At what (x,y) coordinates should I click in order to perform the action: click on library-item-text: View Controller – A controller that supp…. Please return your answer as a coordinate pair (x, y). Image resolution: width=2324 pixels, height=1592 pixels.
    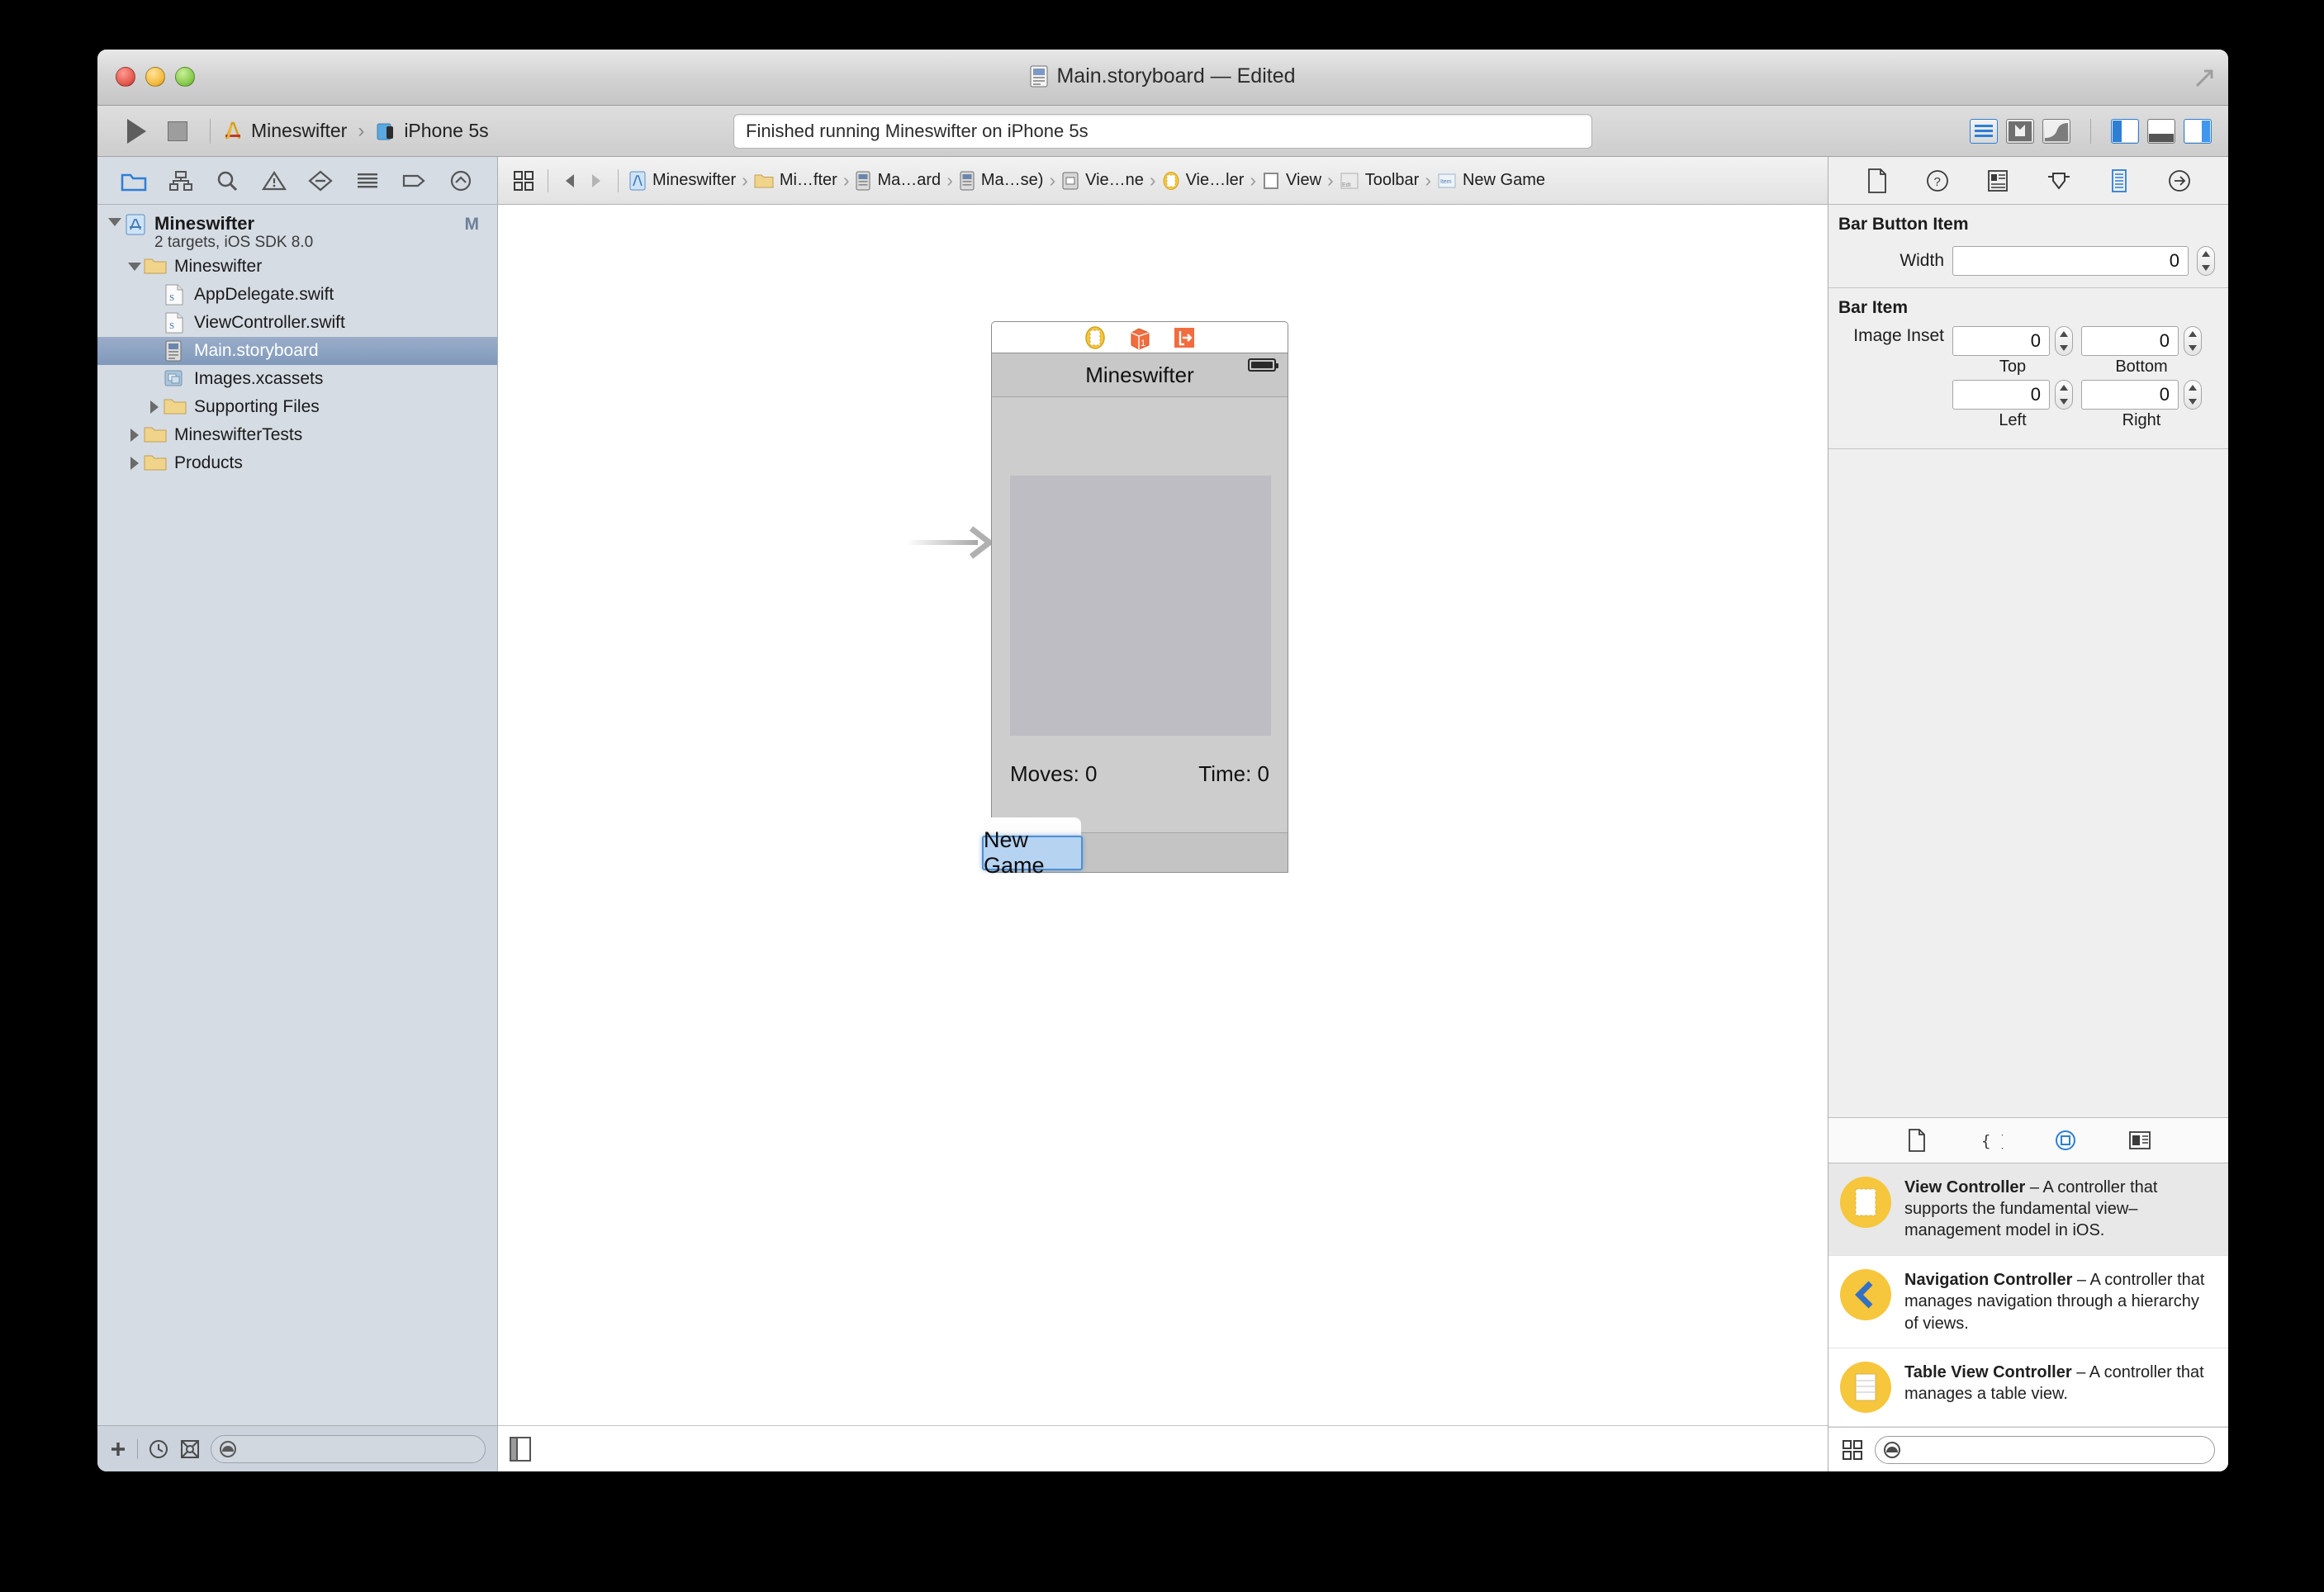
    Looking at the image, I should click on (2058, 1209).